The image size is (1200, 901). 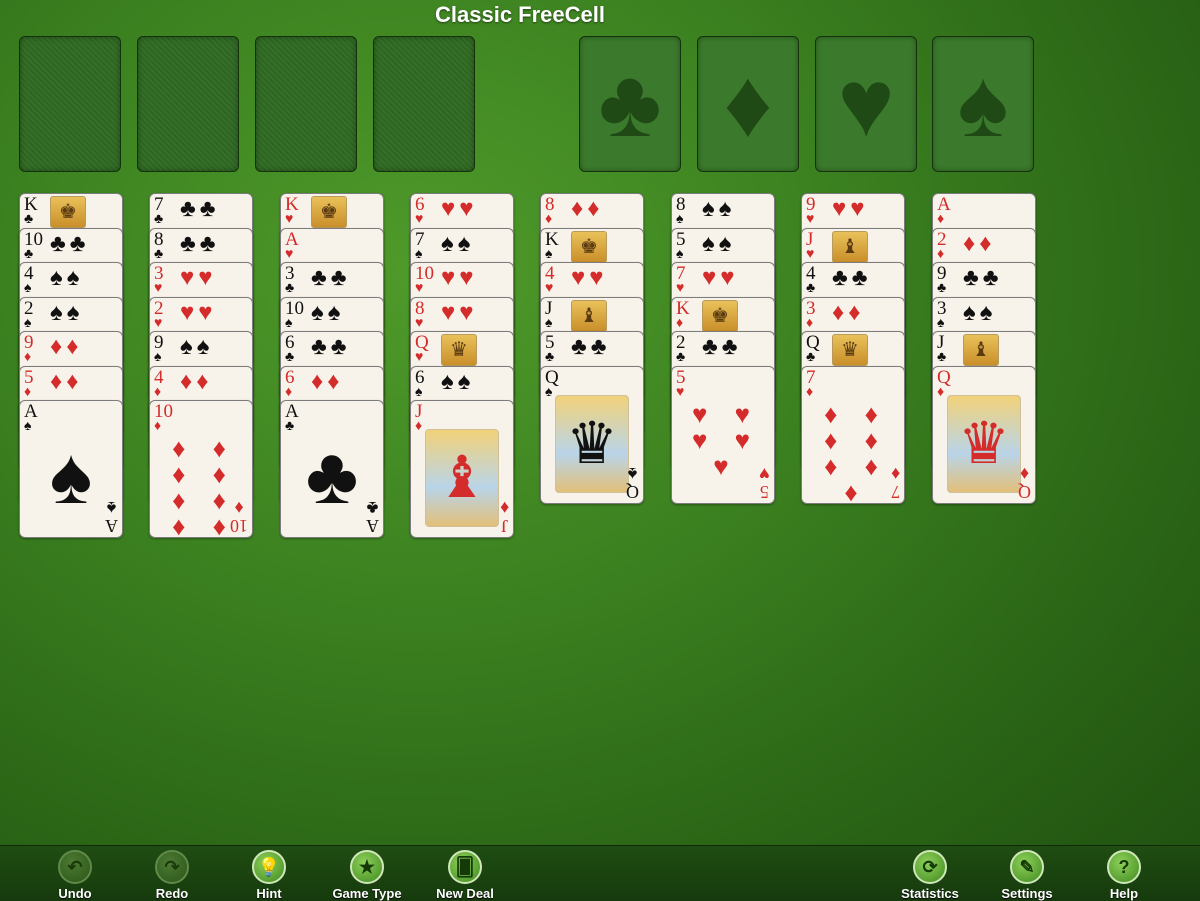 I want to click on toolbar-label: Statistics, so click(x=930, y=893).